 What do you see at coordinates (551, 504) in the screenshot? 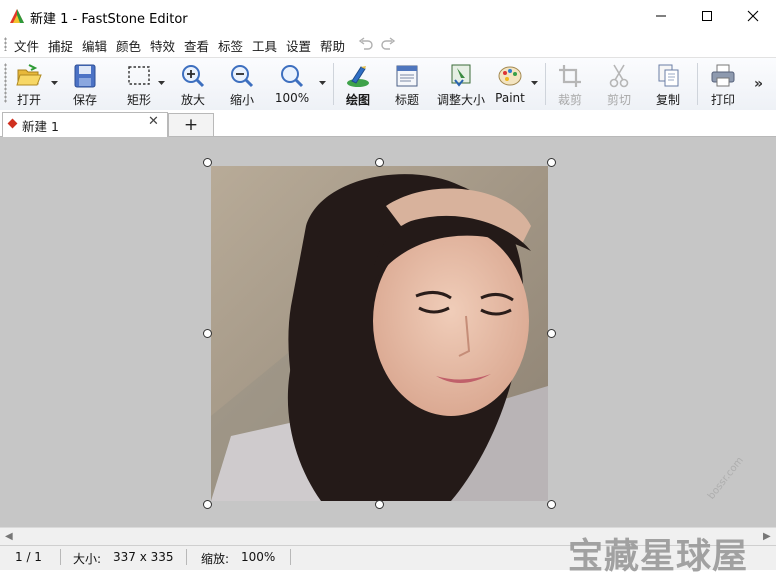
I see `resize-handle-bottom-right` at bounding box center [551, 504].